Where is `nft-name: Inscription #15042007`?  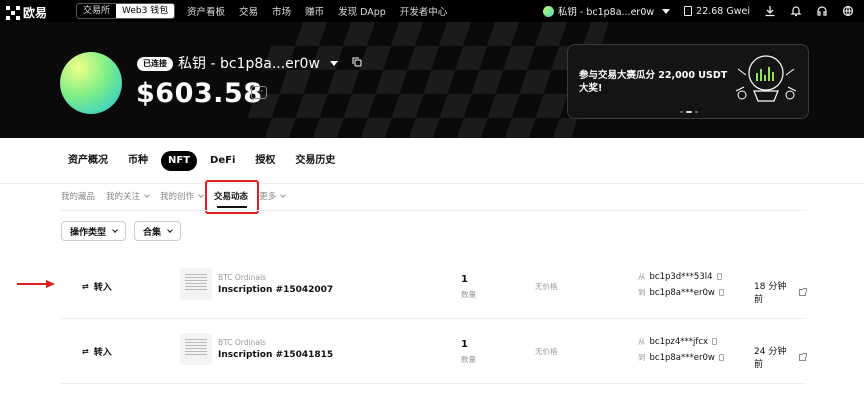
nft-name: Inscription #15042007 is located at coordinates (275, 290).